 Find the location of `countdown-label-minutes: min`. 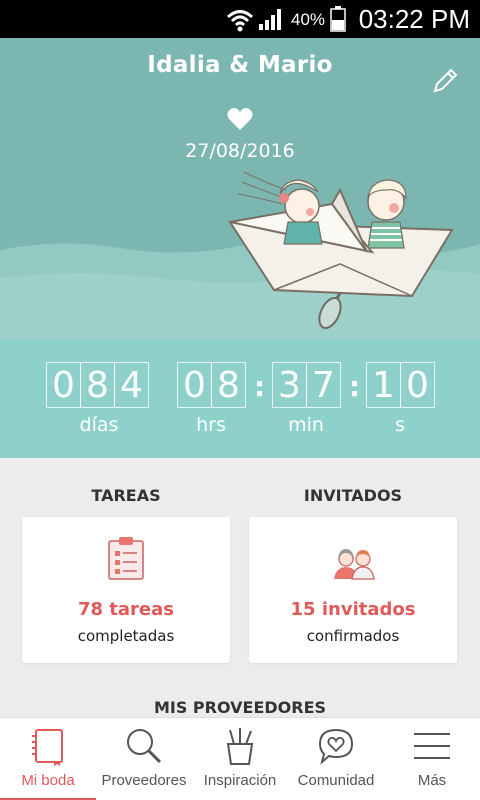

countdown-label-minutes: min is located at coordinates (306, 425).